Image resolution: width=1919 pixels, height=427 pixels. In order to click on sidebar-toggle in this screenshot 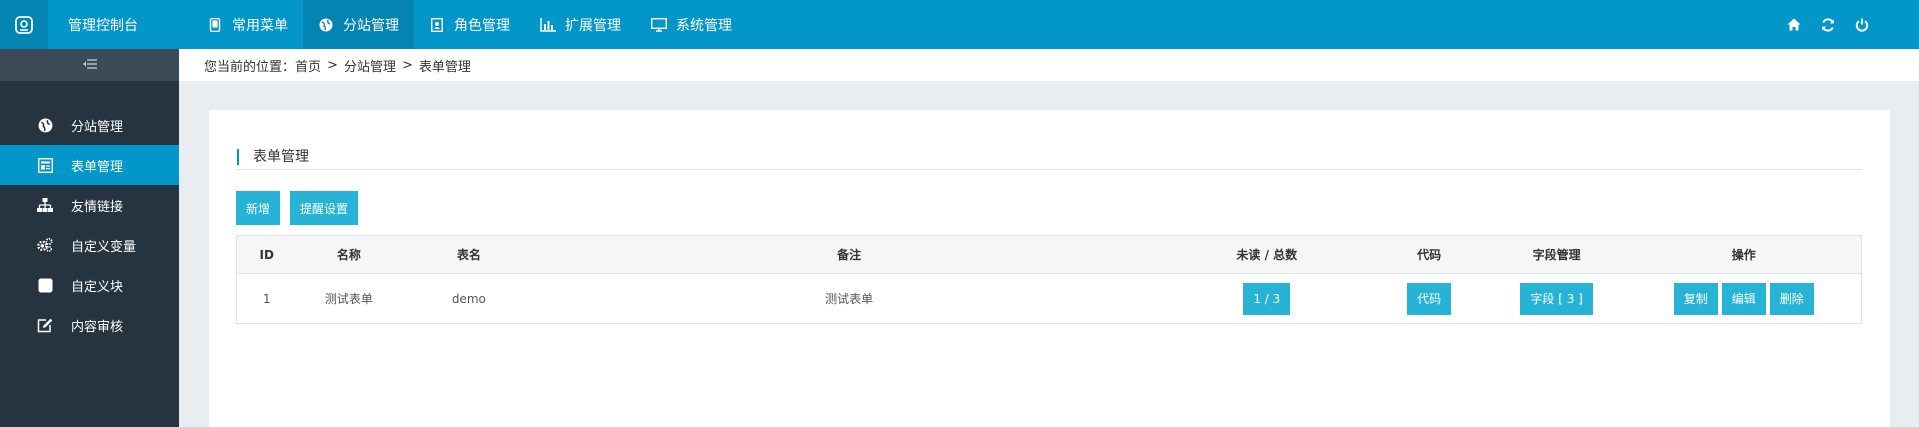, I will do `click(89, 65)`.